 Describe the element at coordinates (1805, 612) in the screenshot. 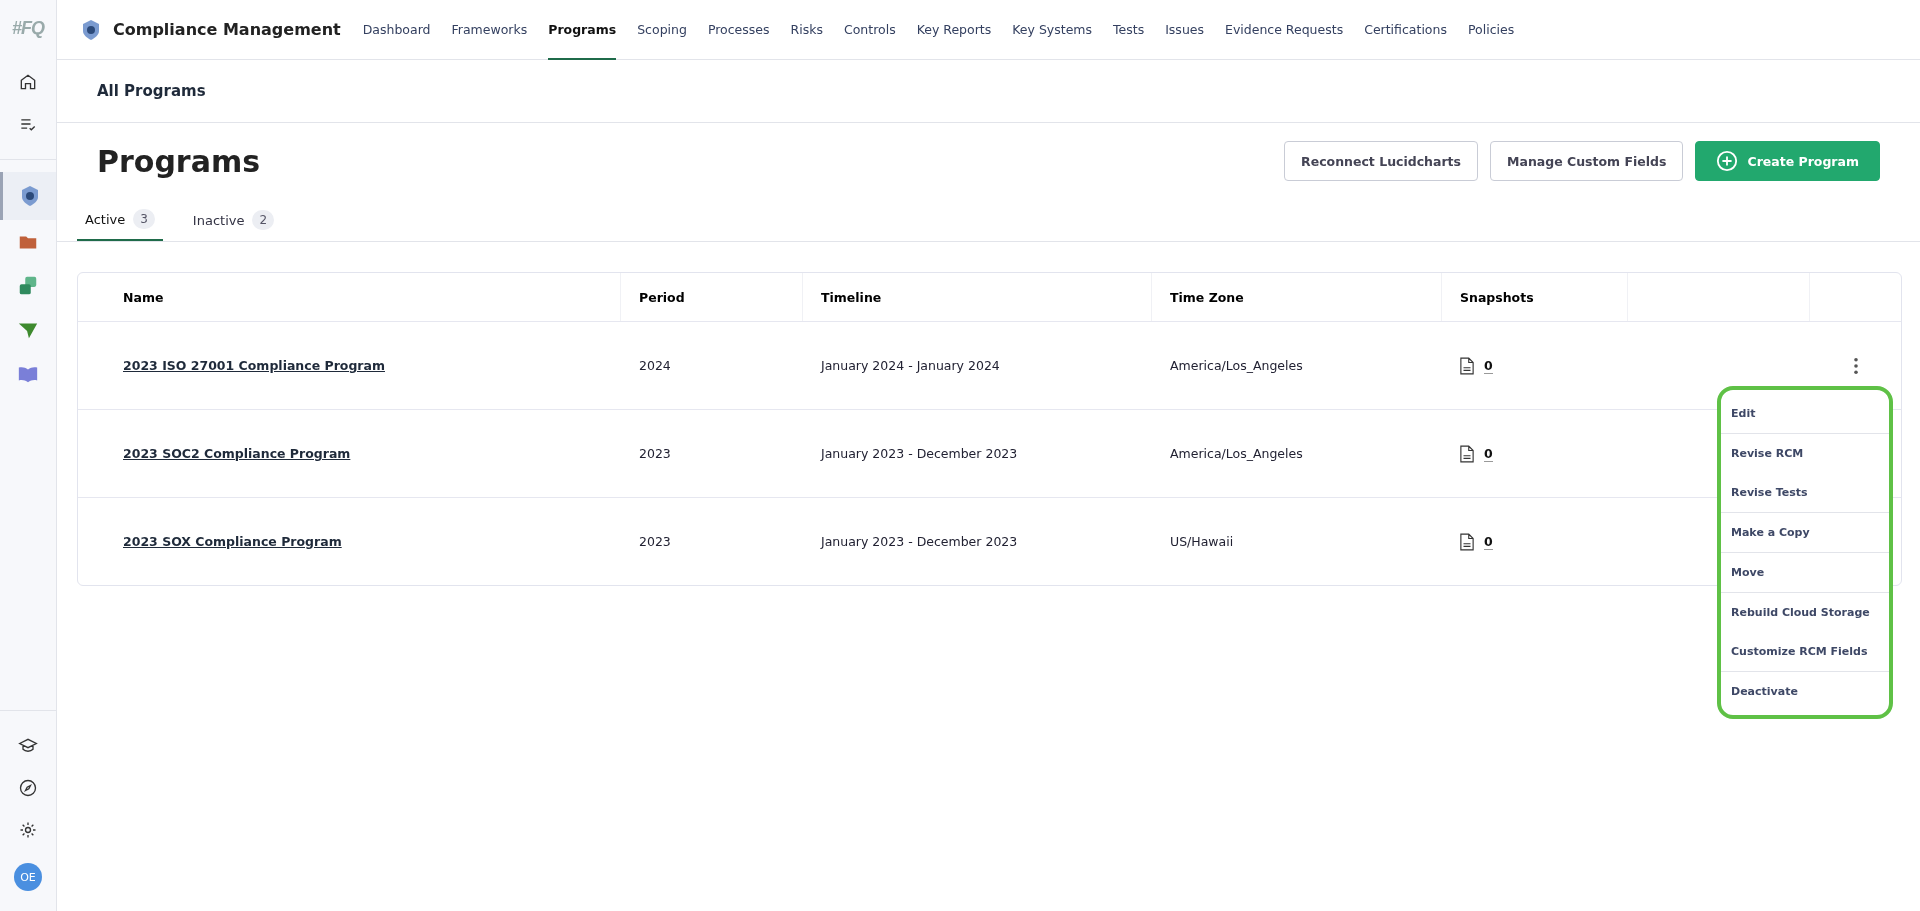

I see `menu-item: Rebuild Cloud Storage` at that location.